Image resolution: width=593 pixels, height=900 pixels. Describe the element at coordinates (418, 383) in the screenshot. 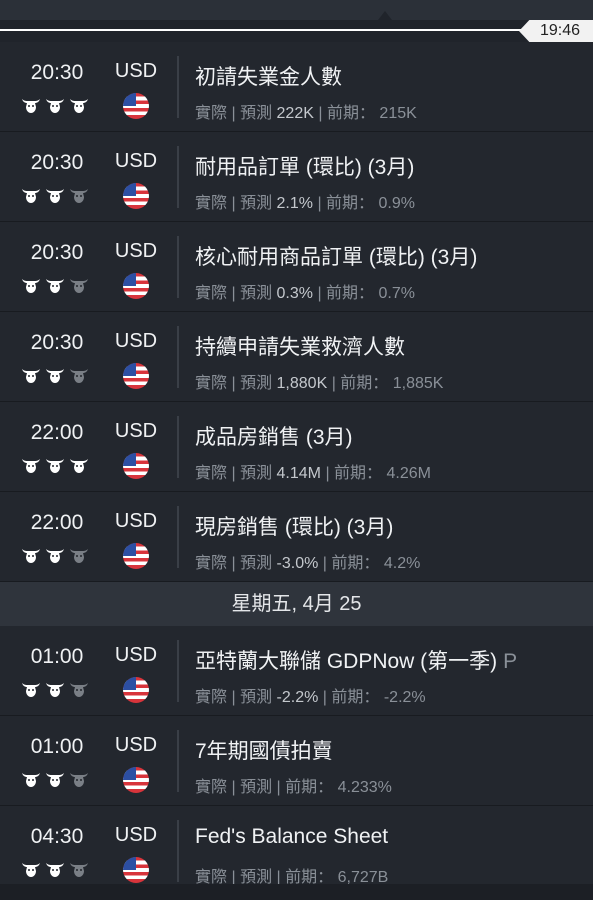

I see `previous-value: 1,885K` at that location.